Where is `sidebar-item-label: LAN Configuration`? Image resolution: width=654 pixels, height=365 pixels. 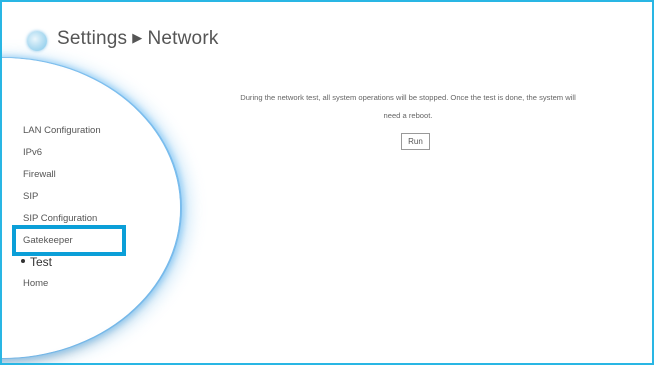
sidebar-item-label: LAN Configuration is located at coordinates (62, 130).